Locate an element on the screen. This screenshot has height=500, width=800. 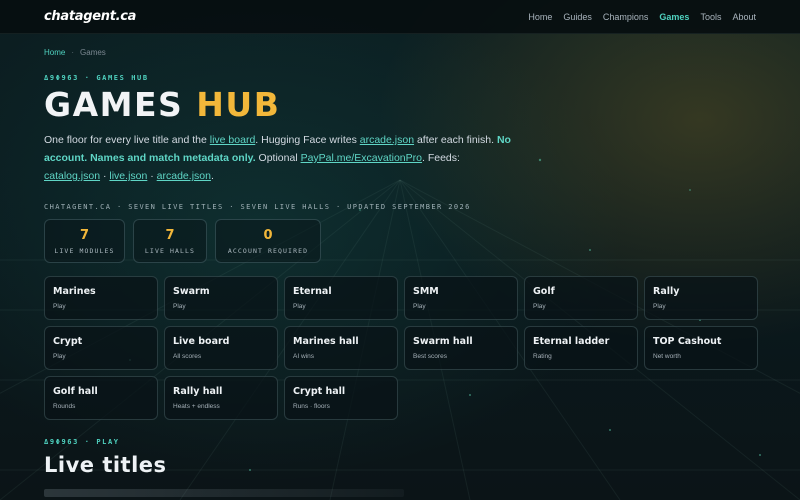
module-card-marines: Marines Play is located at coordinates (101, 298).